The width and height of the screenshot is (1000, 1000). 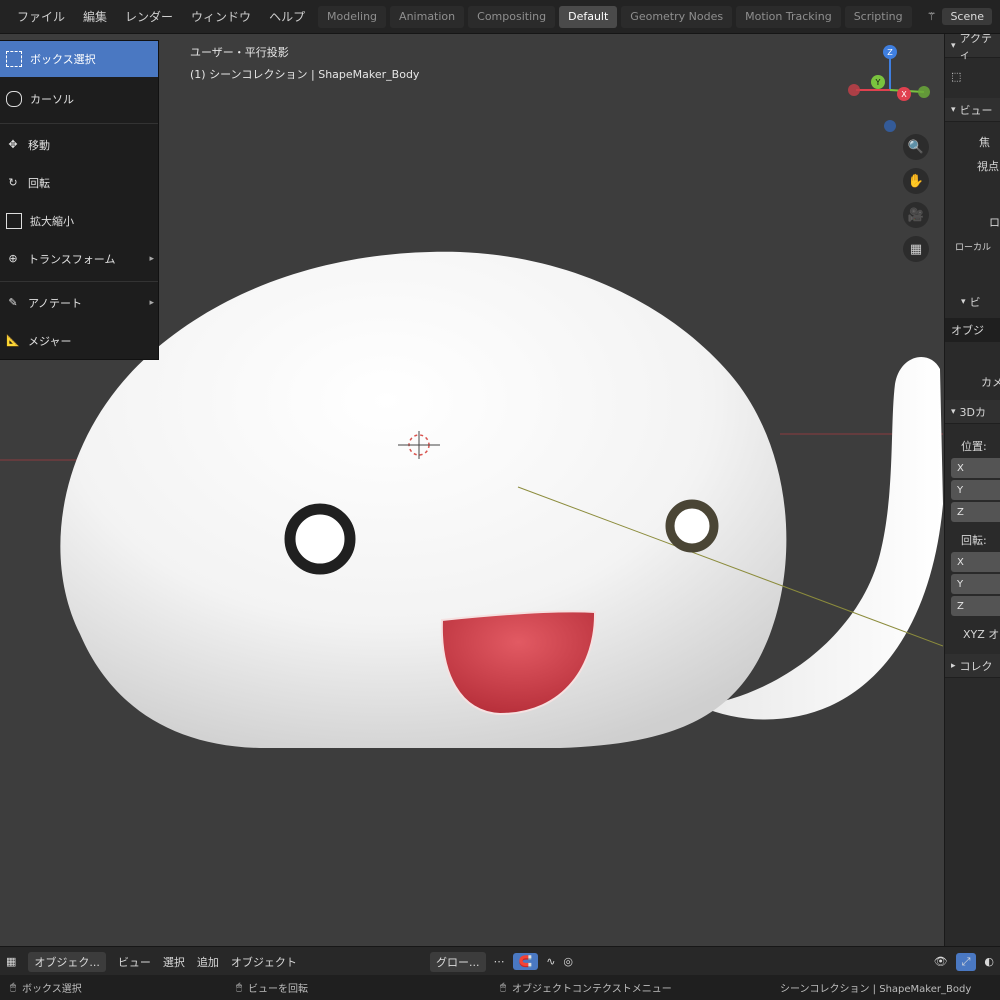 What do you see at coordinates (956, 76) in the screenshot?
I see `tool-icon: ⬚` at bounding box center [956, 76].